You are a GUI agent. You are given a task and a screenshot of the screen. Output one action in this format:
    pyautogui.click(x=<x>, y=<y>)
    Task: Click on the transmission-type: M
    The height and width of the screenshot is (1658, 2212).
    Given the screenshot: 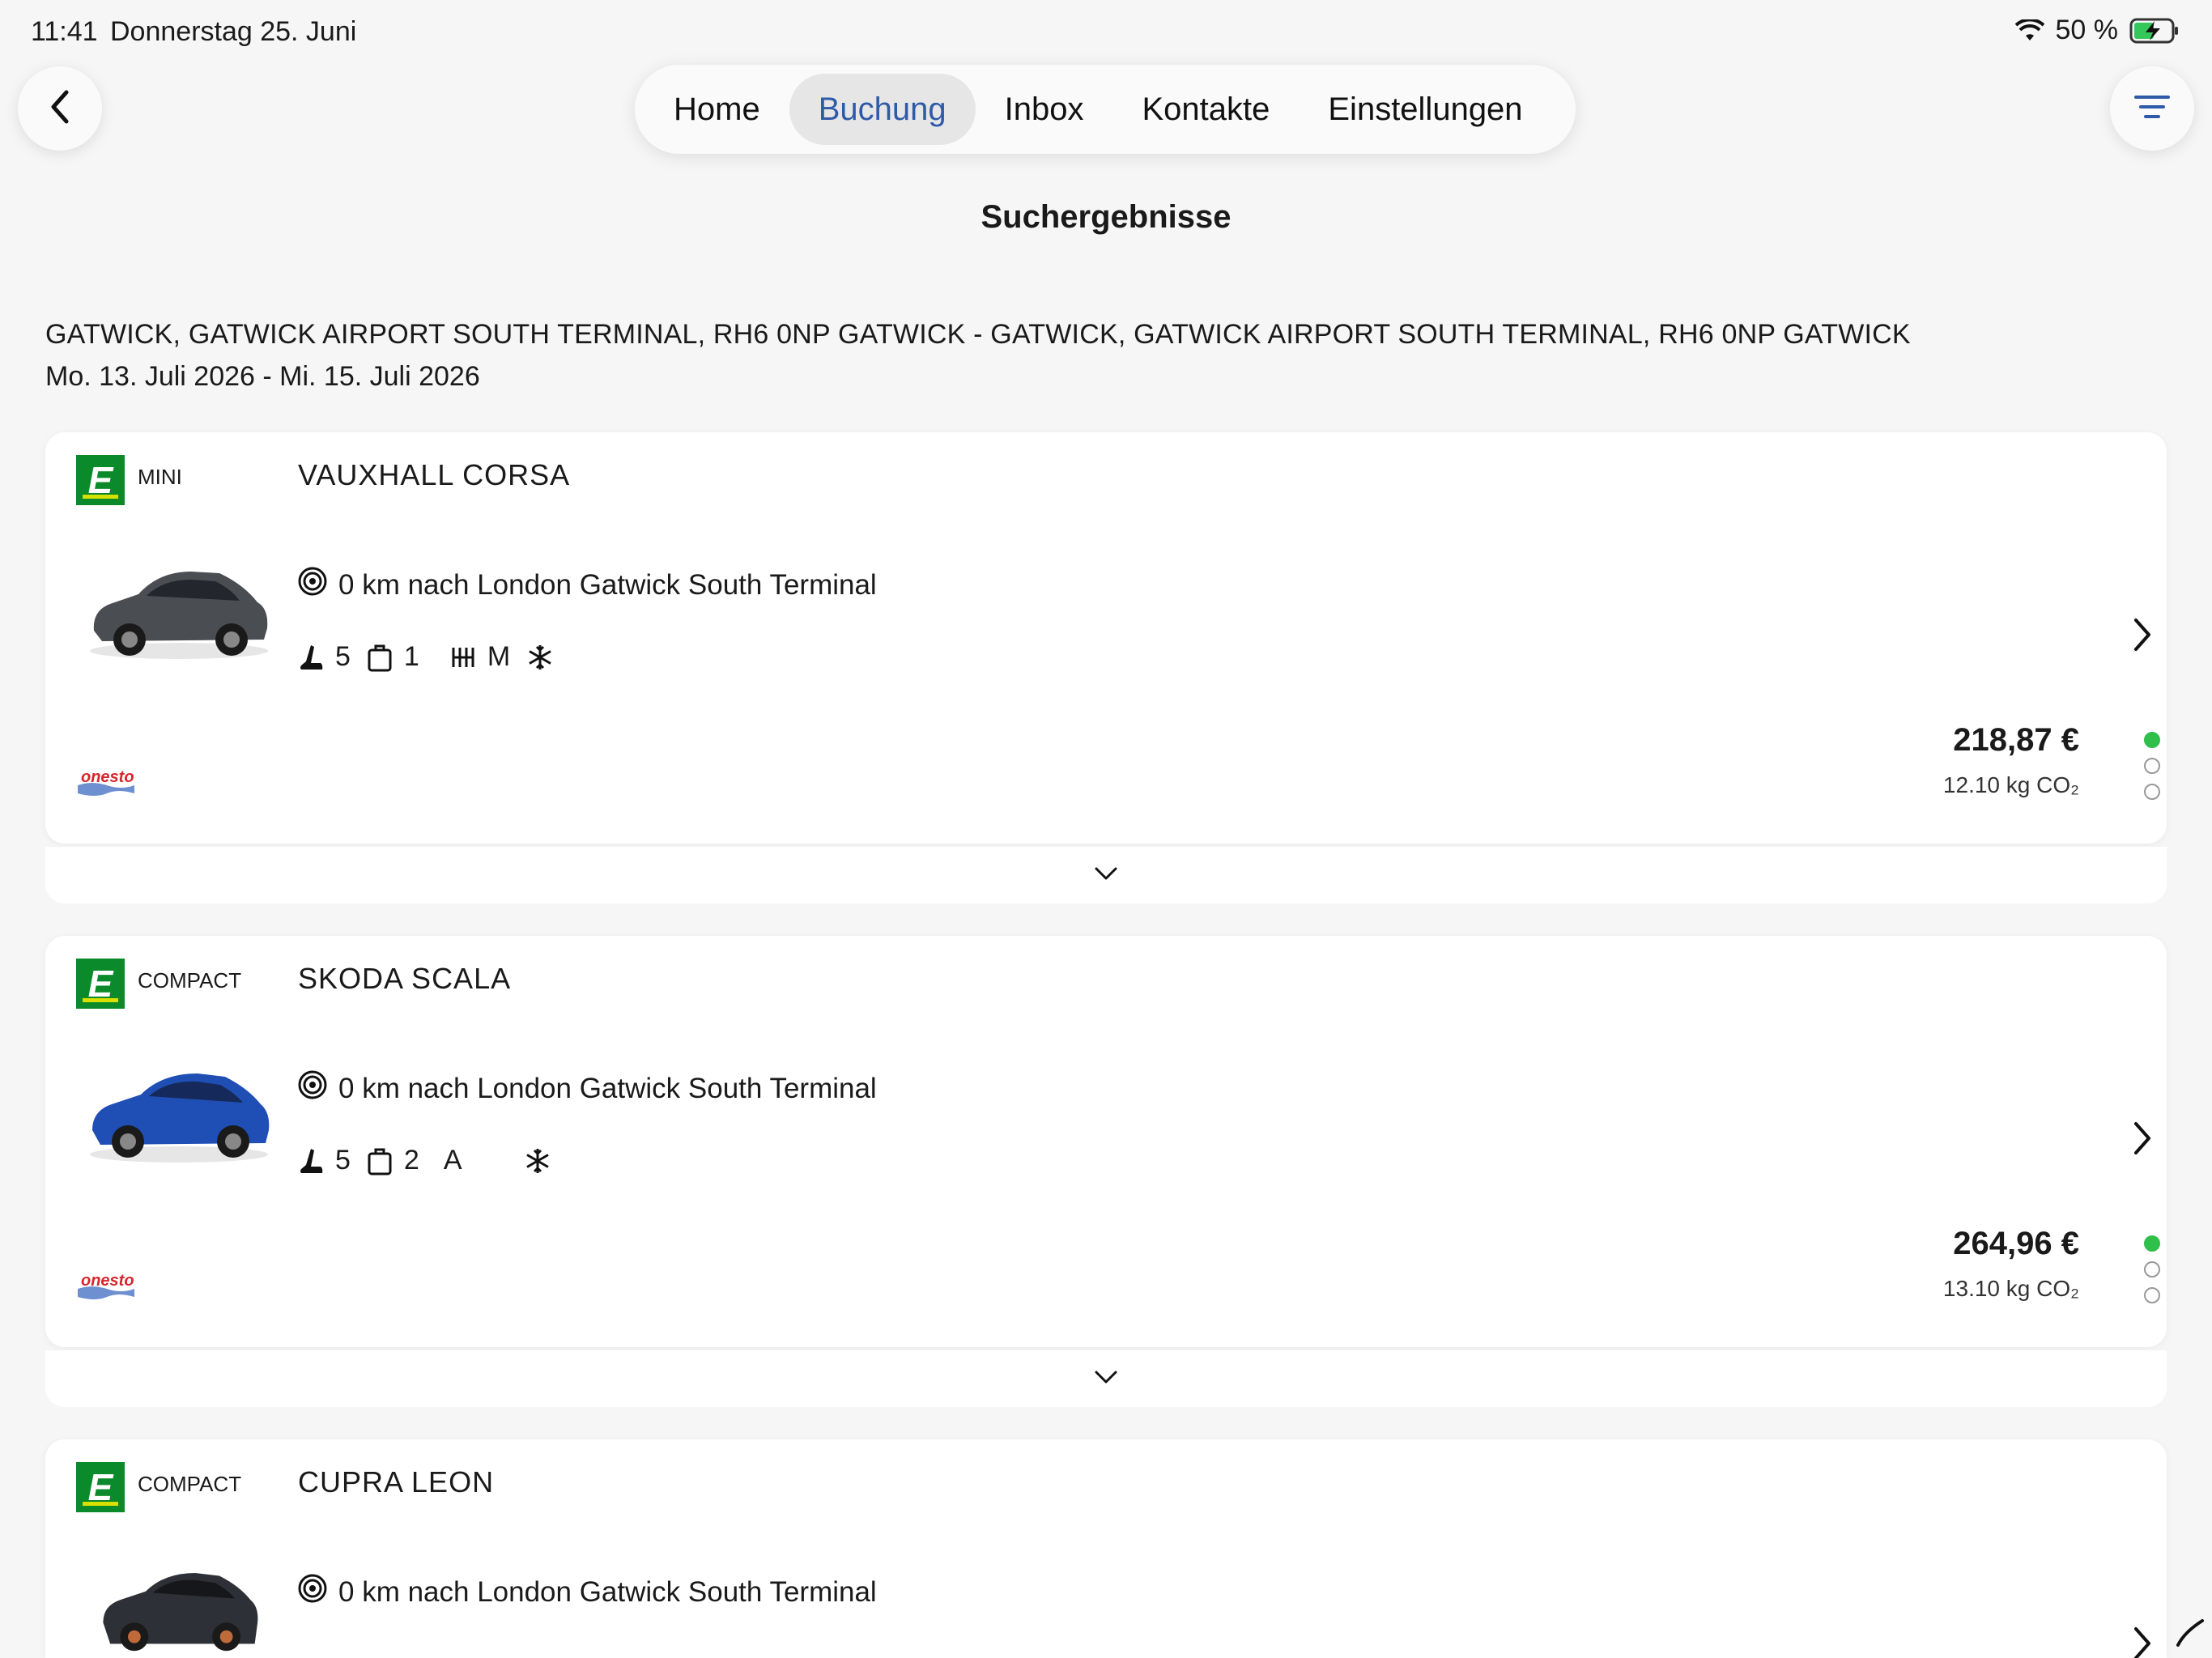 What is the action you would take?
    pyautogui.click(x=499, y=656)
    